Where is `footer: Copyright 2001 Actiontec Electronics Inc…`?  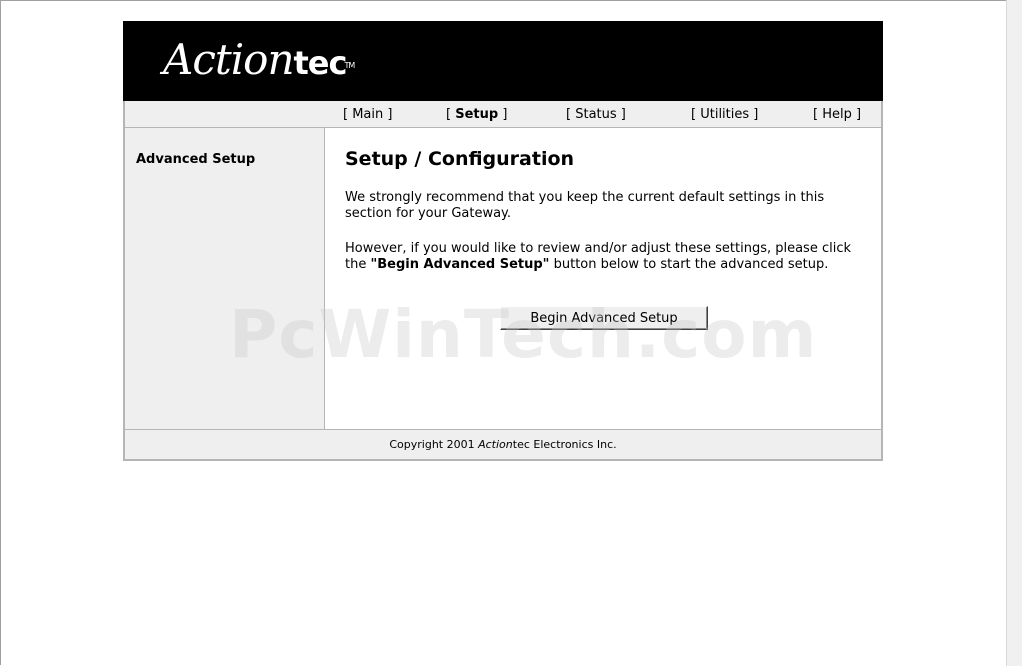 footer: Copyright 2001 Actiontec Electronics Inc… is located at coordinates (503, 445).